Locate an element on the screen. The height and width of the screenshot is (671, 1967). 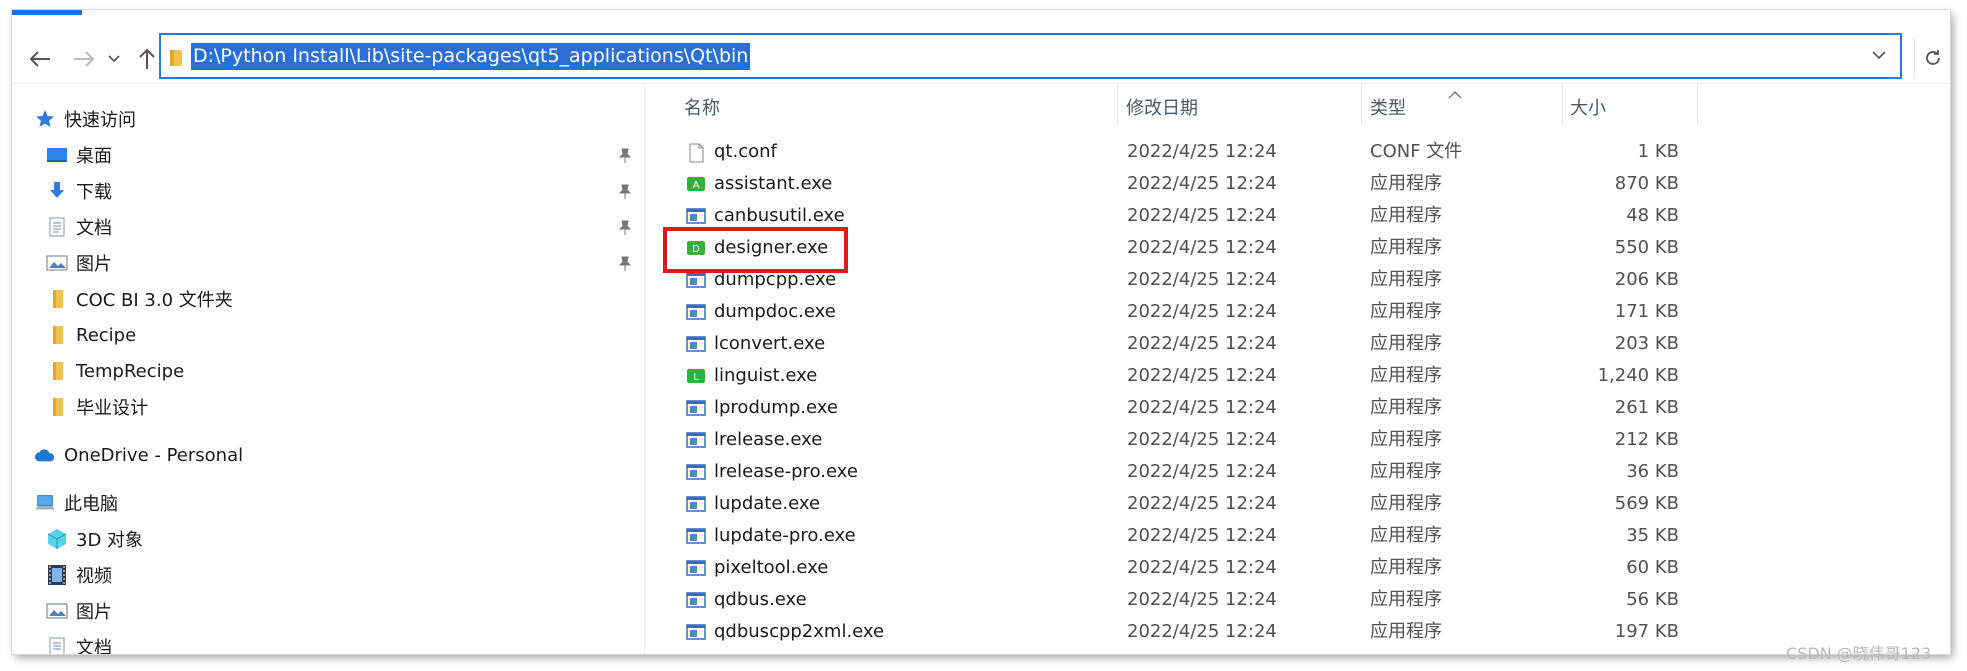
file-name: pixeltool.exe is located at coordinates (771, 567).